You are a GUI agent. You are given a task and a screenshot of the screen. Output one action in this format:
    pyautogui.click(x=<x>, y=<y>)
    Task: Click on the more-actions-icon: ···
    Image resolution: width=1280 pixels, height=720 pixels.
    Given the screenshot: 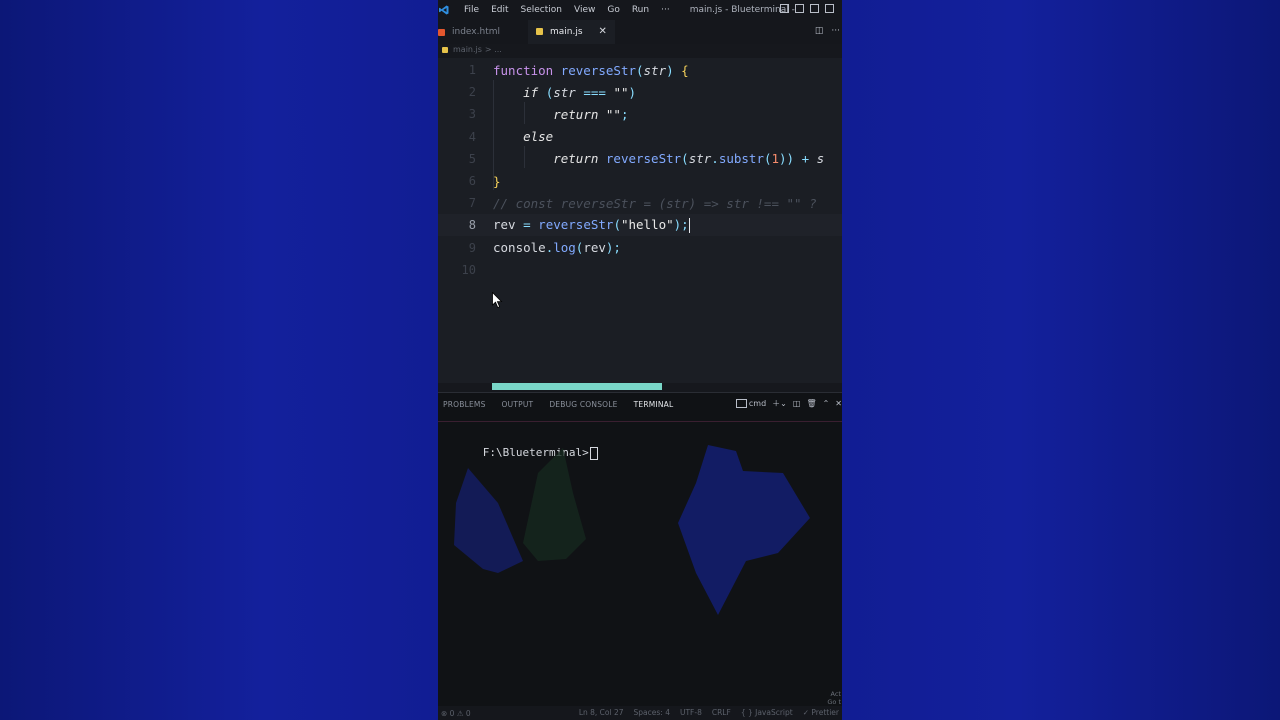 What is the action you would take?
    pyautogui.click(x=835, y=31)
    